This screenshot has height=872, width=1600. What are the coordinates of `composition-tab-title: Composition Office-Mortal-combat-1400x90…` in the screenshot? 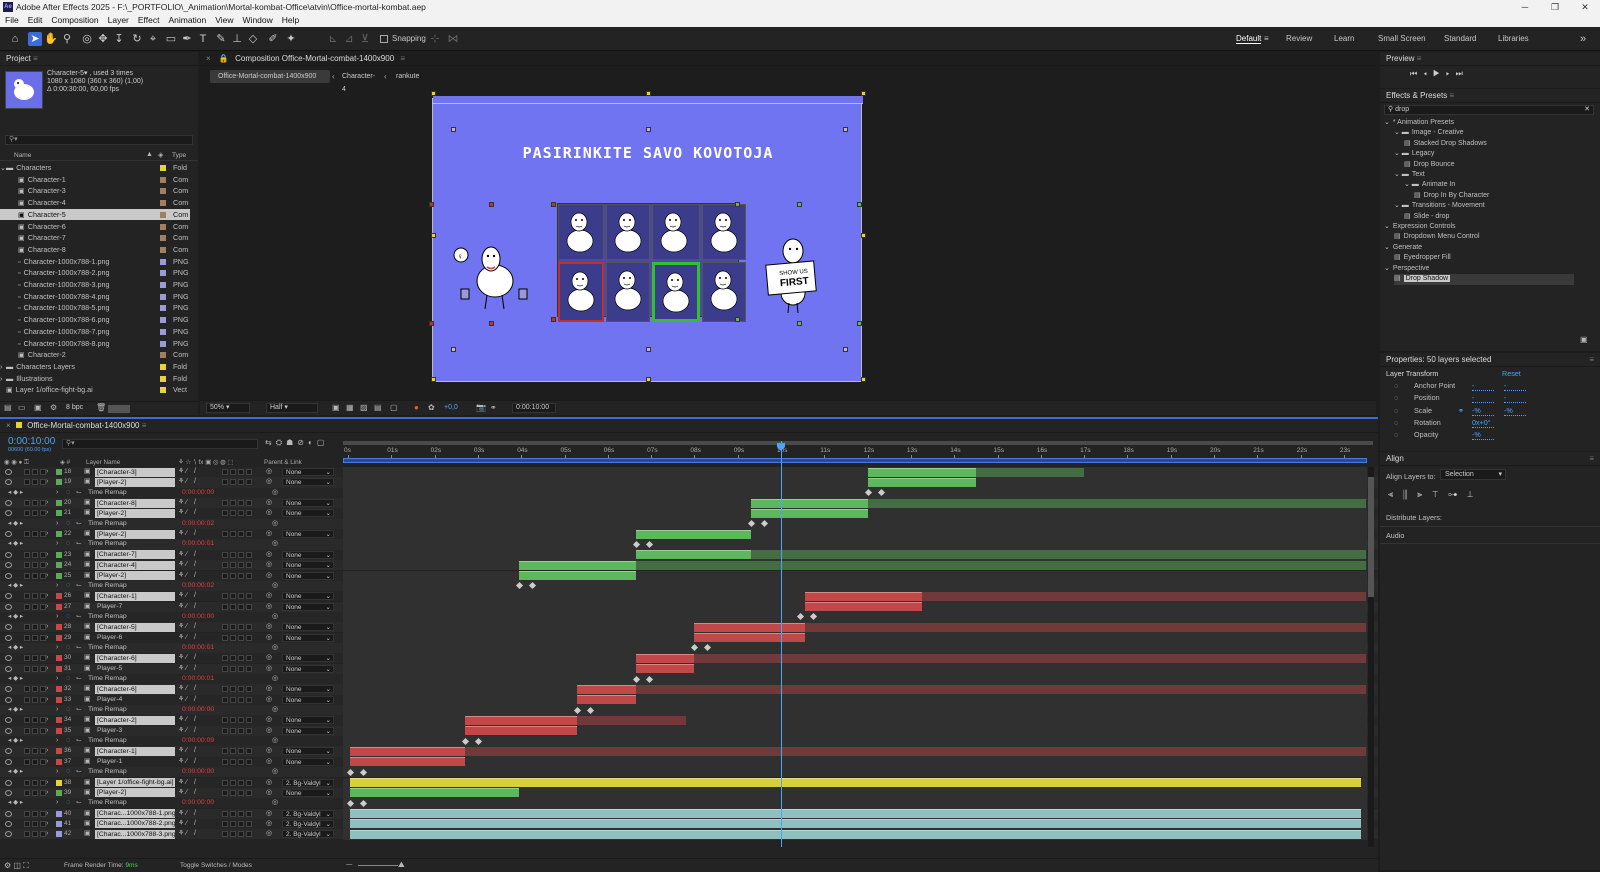 It's located at (314, 58).